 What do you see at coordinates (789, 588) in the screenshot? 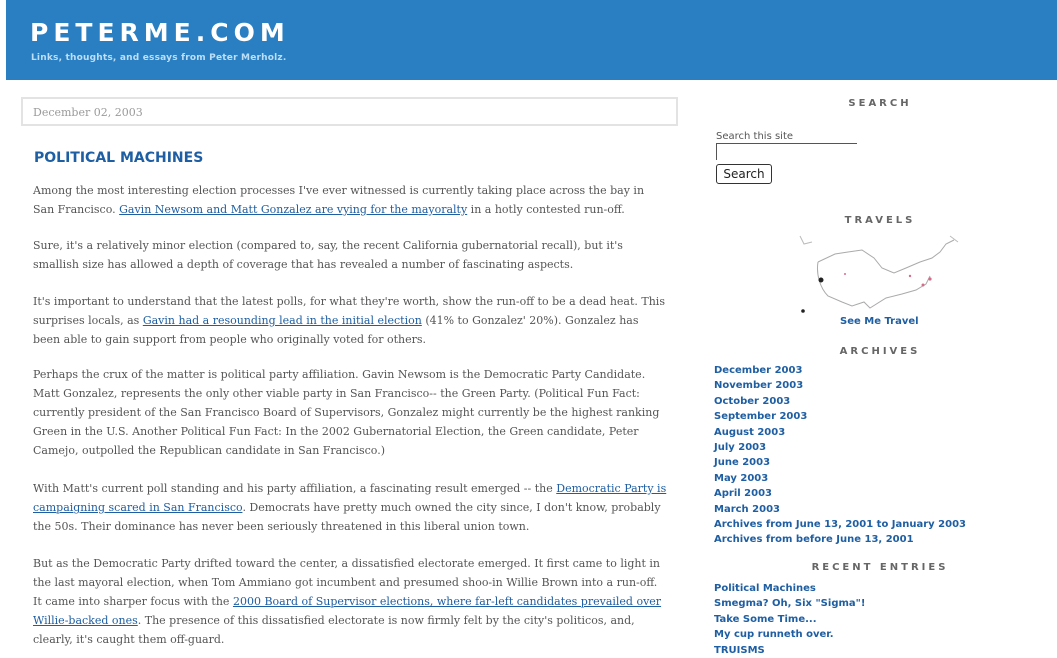
I see `recent-entry-link: Political Machines` at bounding box center [789, 588].